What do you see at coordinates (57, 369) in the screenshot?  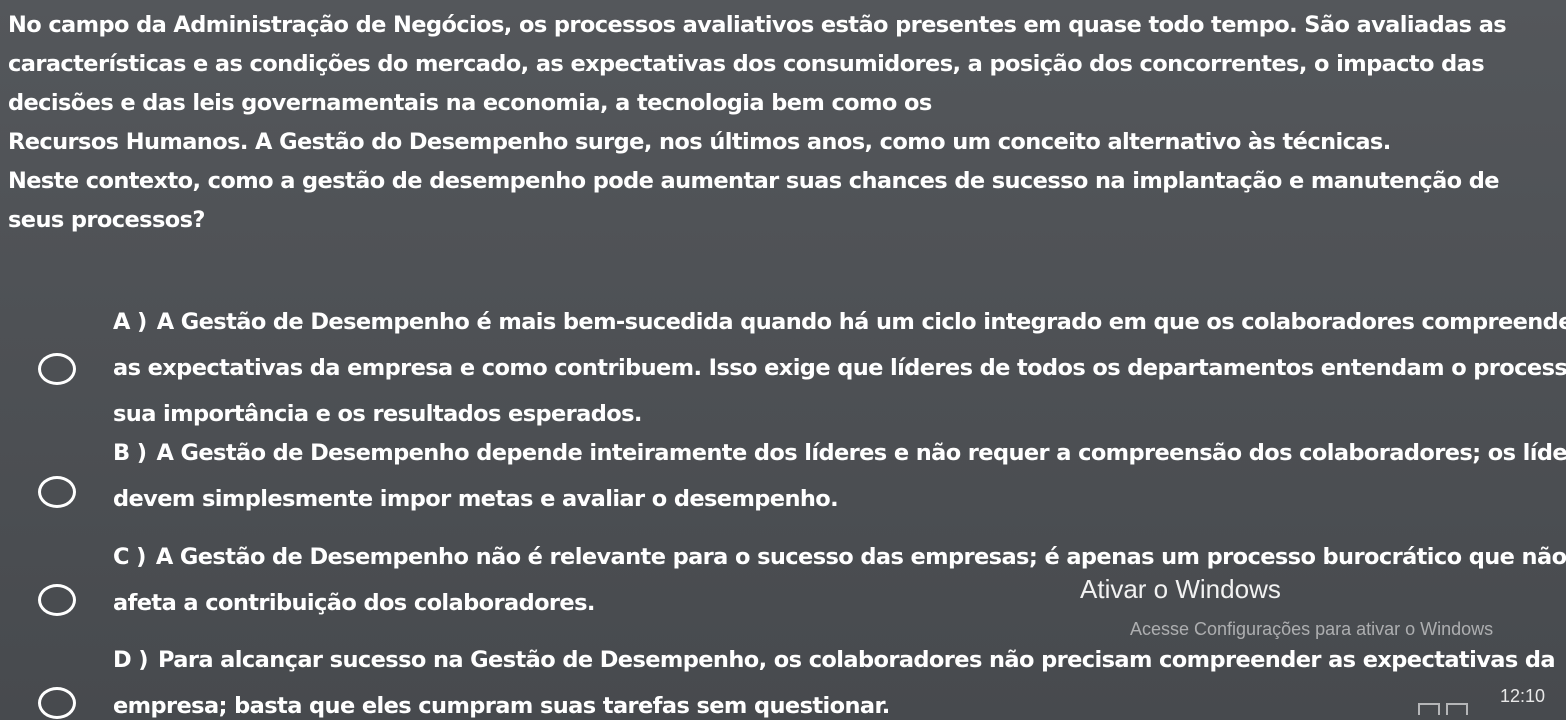 I see `option-a-radio` at bounding box center [57, 369].